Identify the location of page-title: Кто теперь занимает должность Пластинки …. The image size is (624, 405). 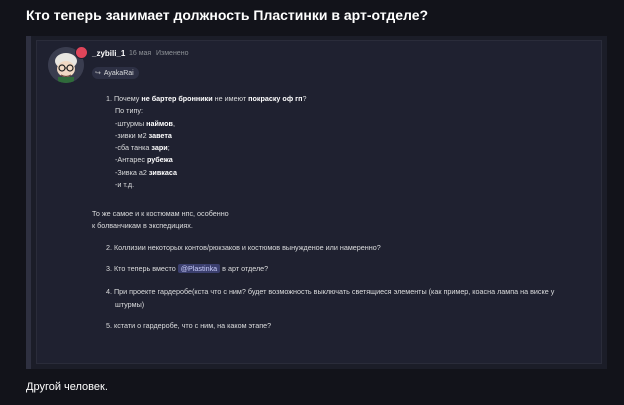
(227, 15).